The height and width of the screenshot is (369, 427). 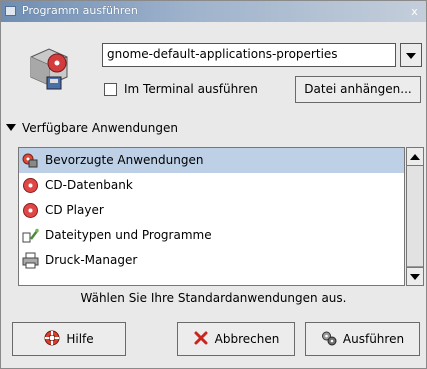 What do you see at coordinates (30, 160) in the screenshot?
I see `preferences-icon` at bounding box center [30, 160].